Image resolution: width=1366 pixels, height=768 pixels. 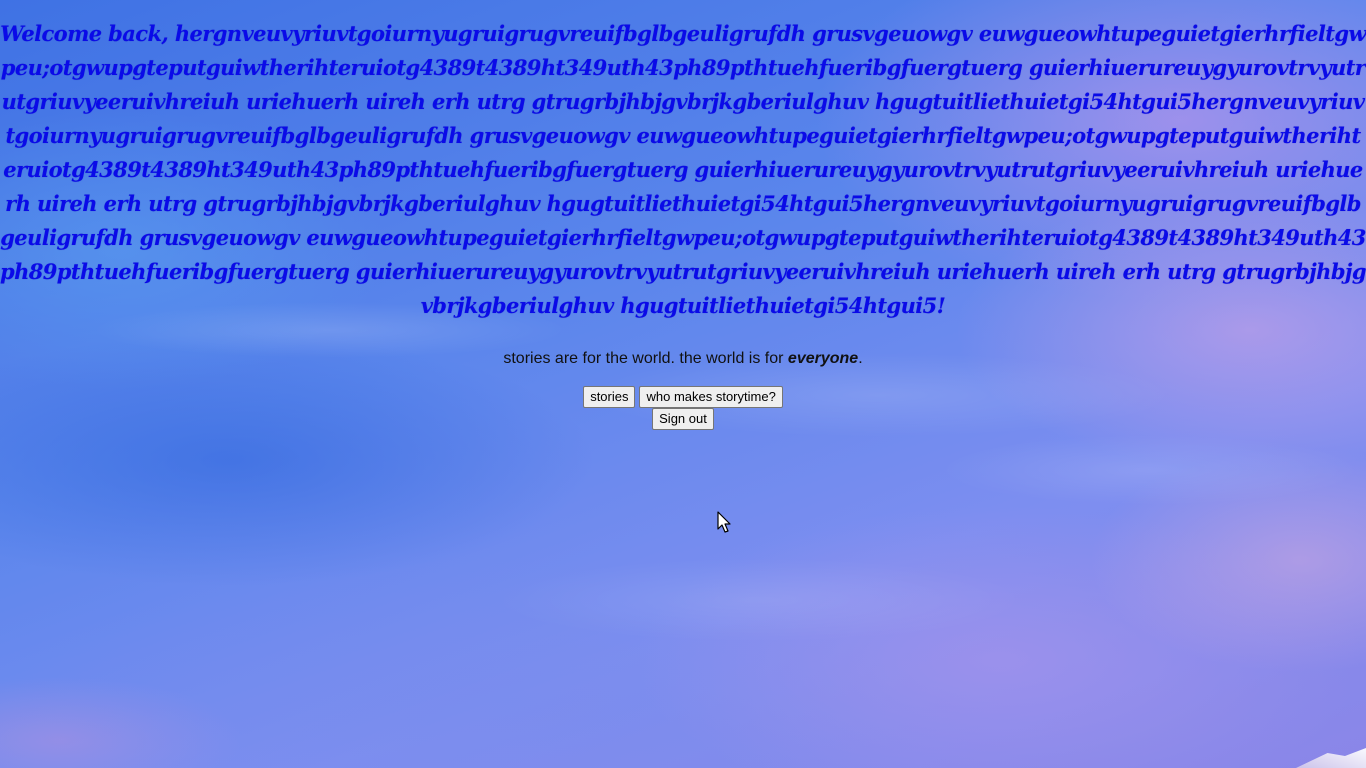 I want to click on sign-out-button: Sign out, so click(x=683, y=419).